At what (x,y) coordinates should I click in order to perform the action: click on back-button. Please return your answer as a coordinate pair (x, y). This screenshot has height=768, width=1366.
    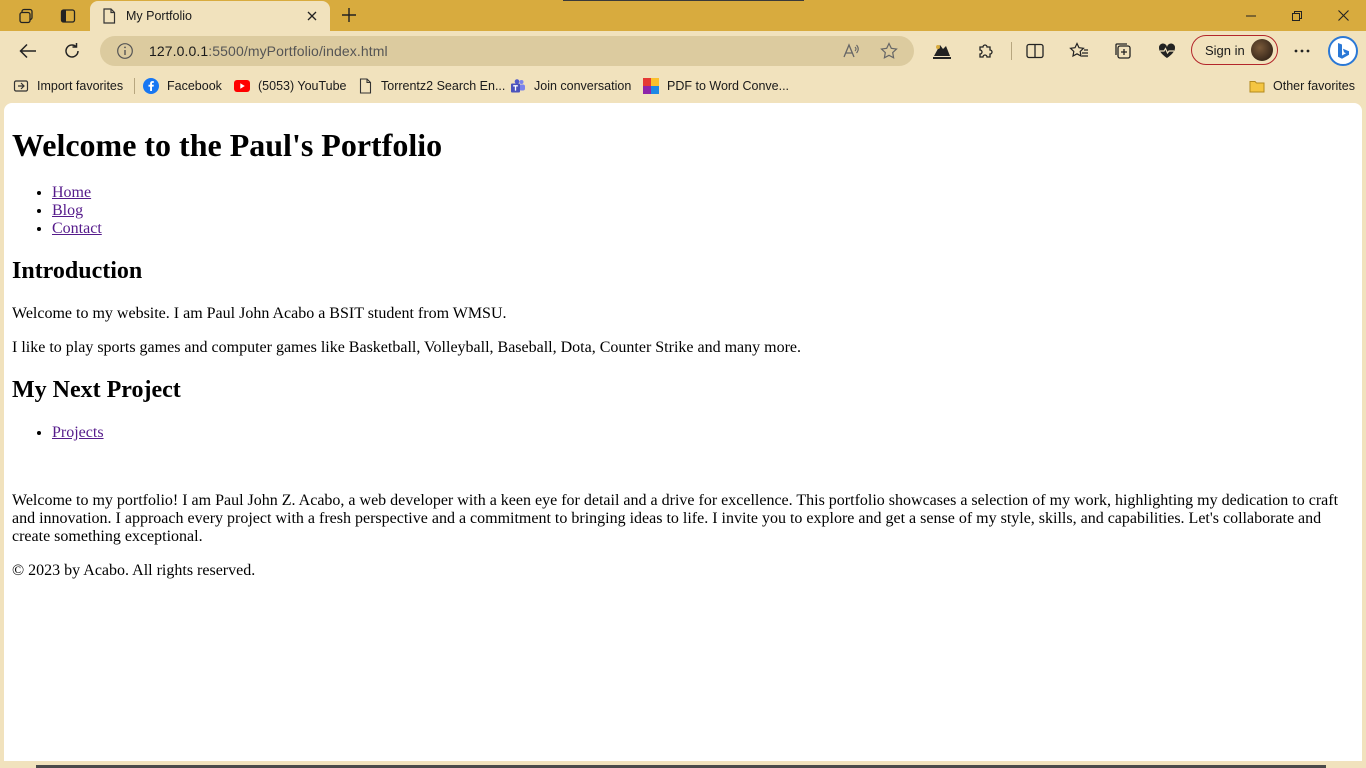
    Looking at the image, I should click on (28, 51).